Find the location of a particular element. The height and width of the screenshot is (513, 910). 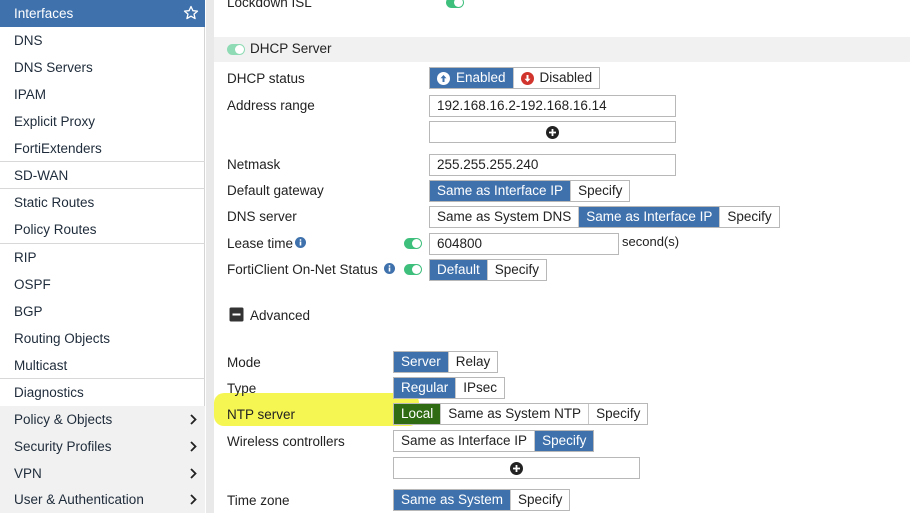

sidebar-item-explicit-proxy: Explicit Proxy is located at coordinates (102, 121).